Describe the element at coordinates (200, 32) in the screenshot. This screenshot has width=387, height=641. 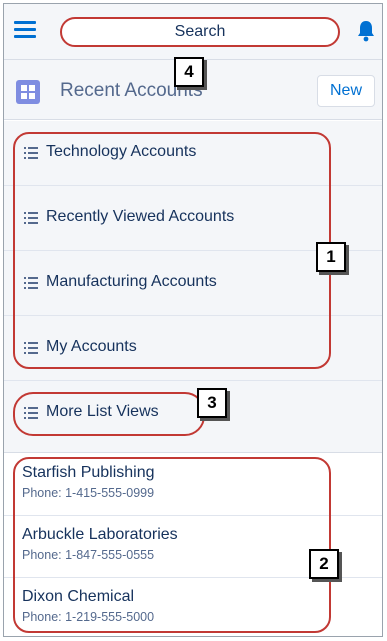
I see `search-input: Search` at that location.